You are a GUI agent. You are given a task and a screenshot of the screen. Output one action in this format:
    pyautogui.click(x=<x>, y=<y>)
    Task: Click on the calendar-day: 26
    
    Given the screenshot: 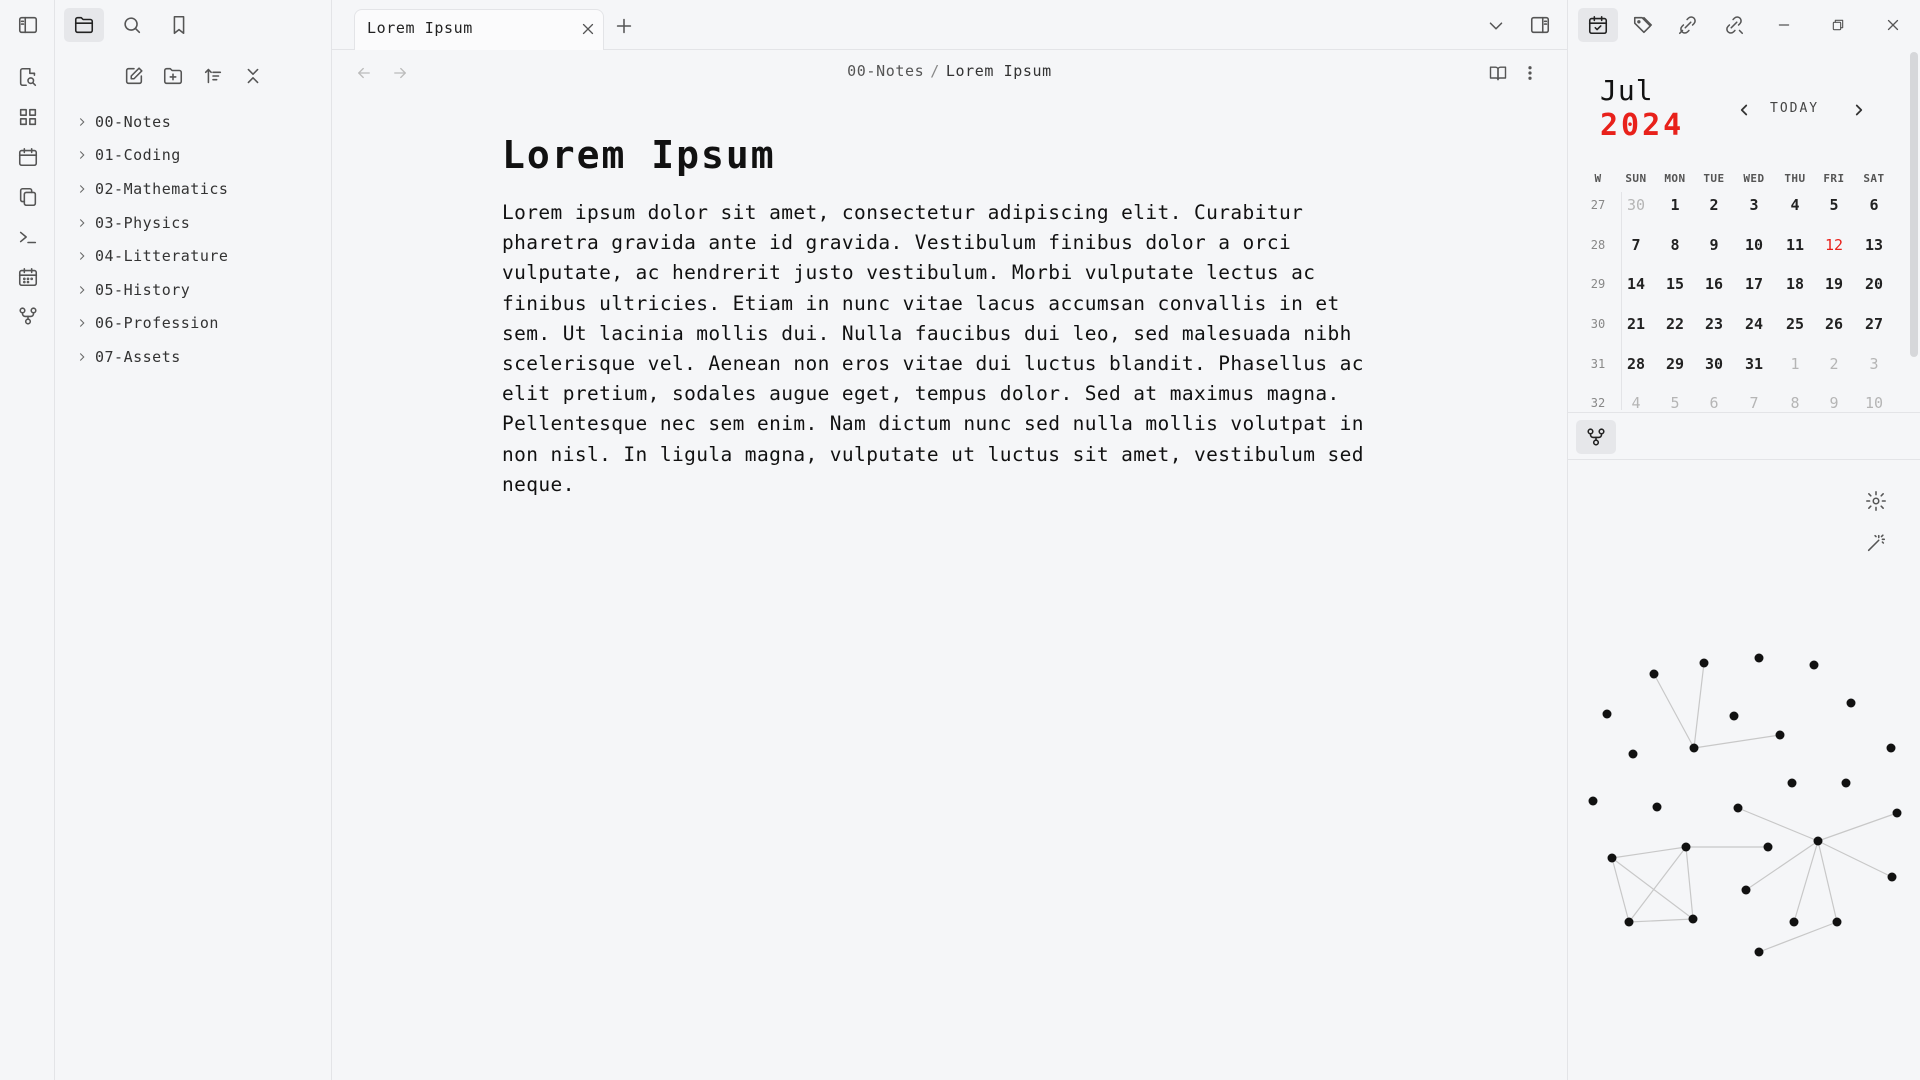 What is the action you would take?
    pyautogui.click(x=1834, y=324)
    